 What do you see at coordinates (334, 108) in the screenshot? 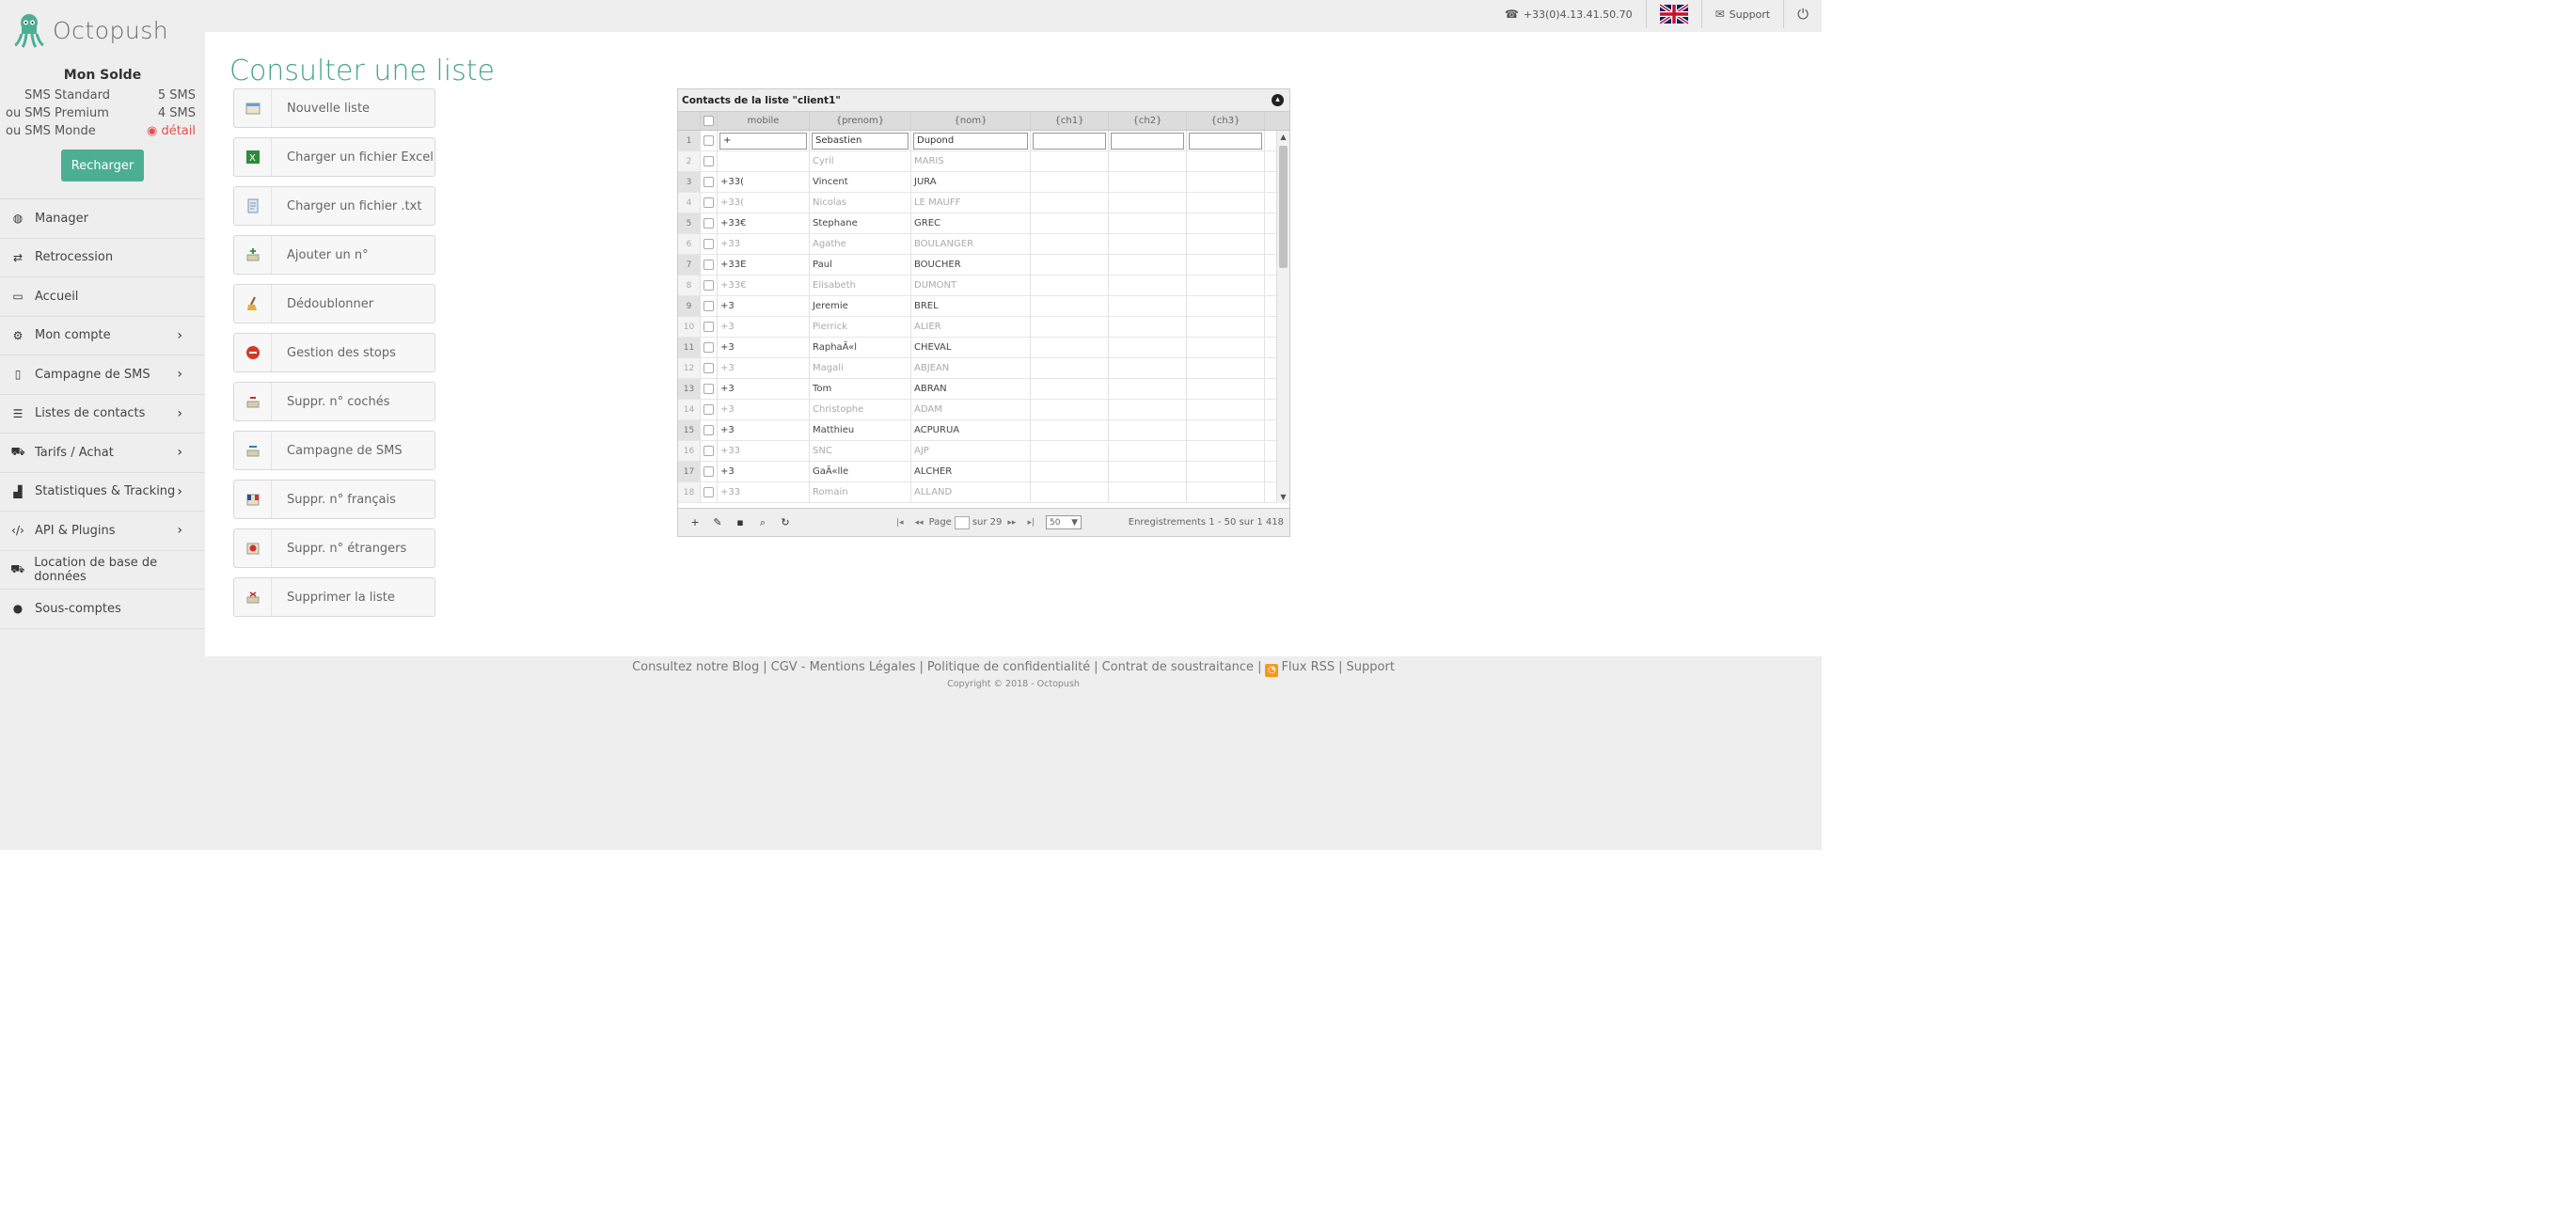
I see `new-list-button: Nouvelle liste` at bounding box center [334, 108].